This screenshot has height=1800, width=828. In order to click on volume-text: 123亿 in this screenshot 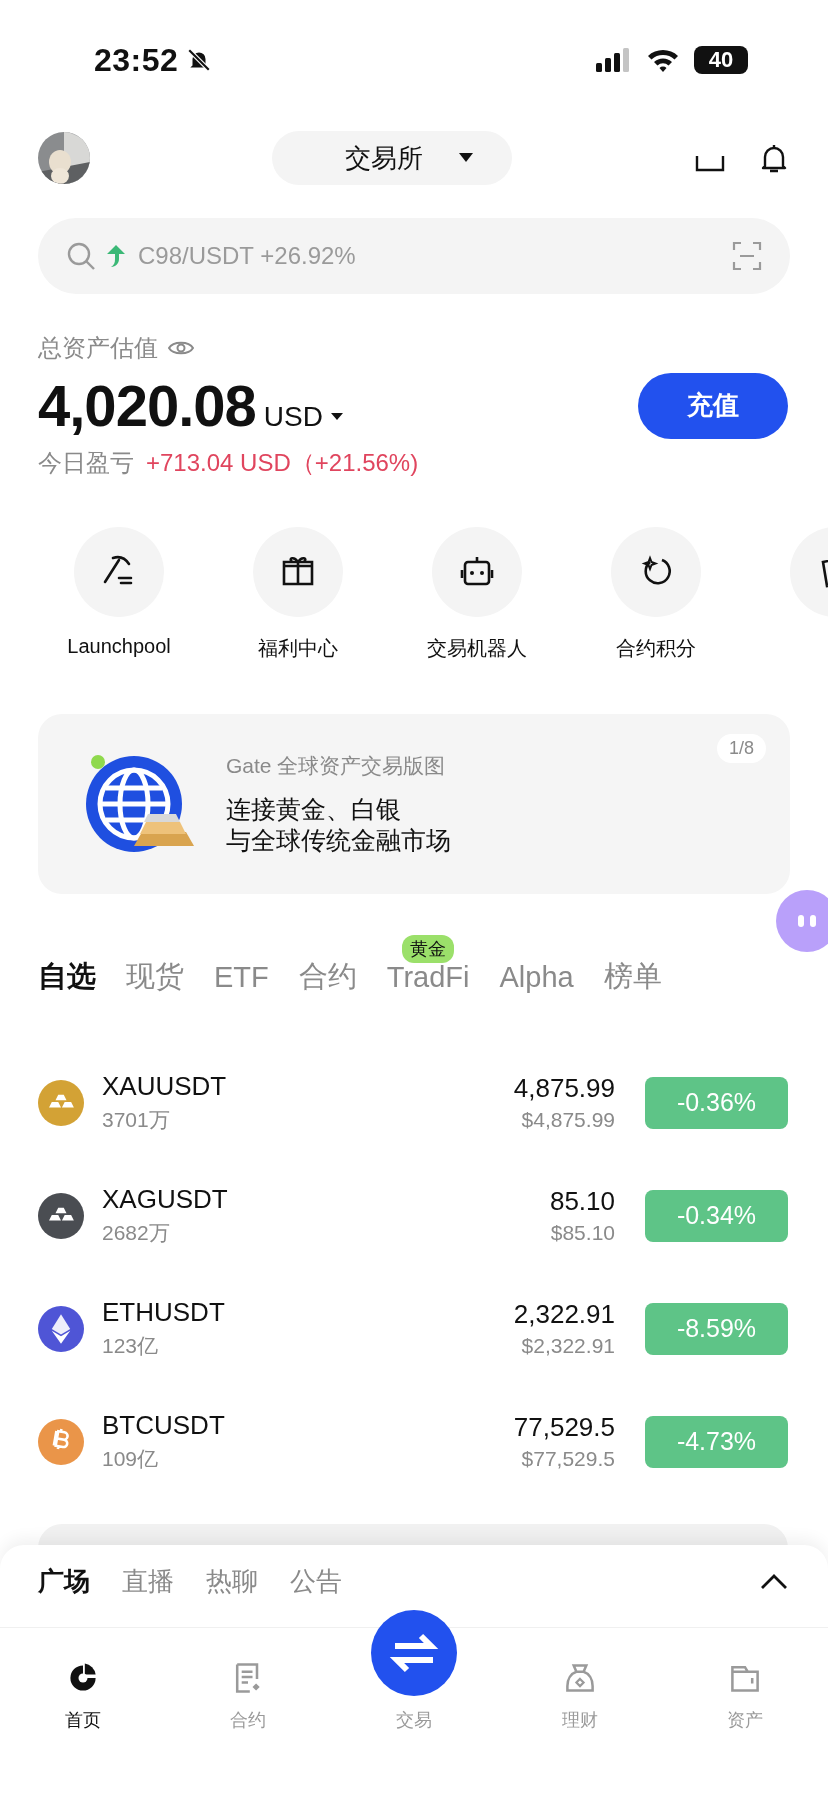, I will do `click(131, 1346)`.